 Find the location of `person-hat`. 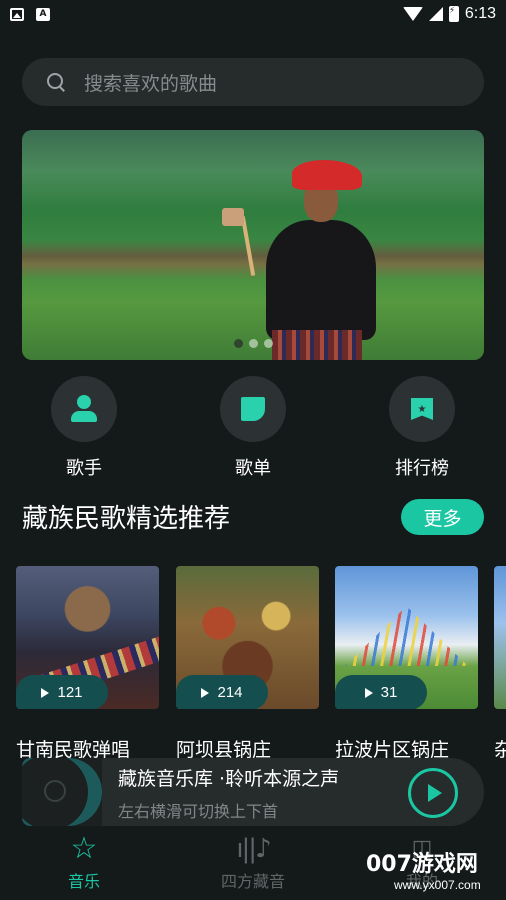

person-hat is located at coordinates (327, 175).